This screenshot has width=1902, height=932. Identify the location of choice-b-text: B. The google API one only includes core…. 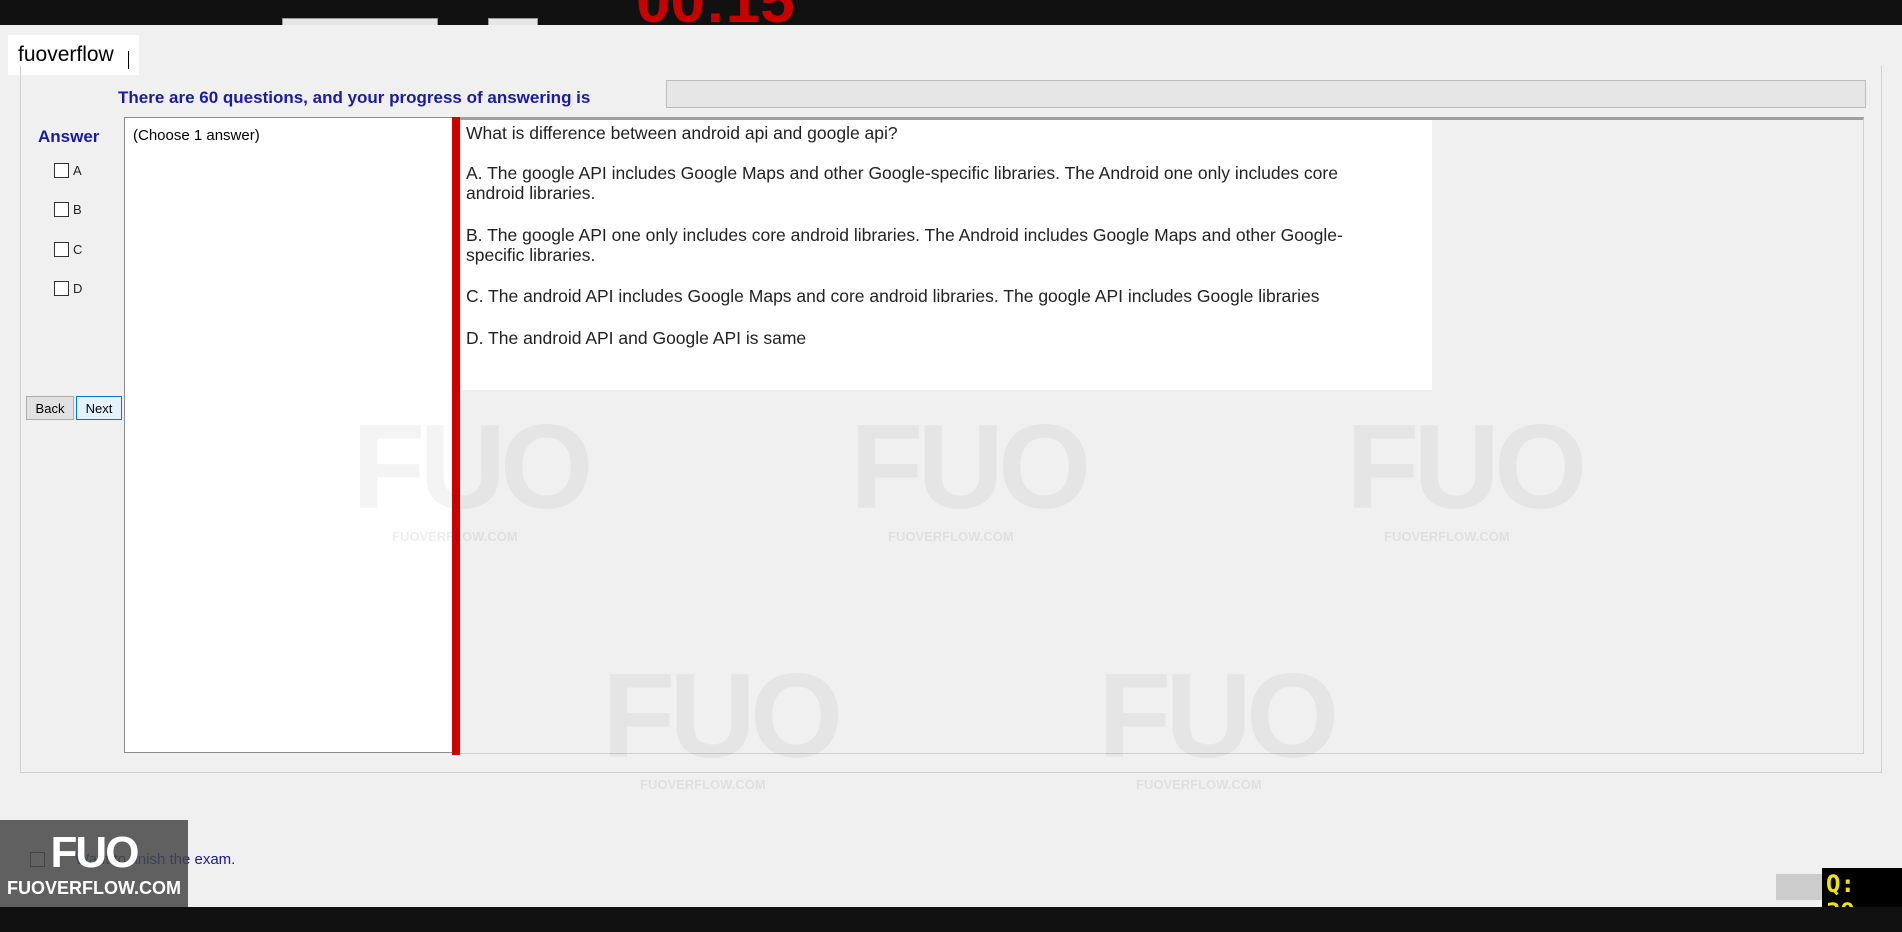
(904, 245).